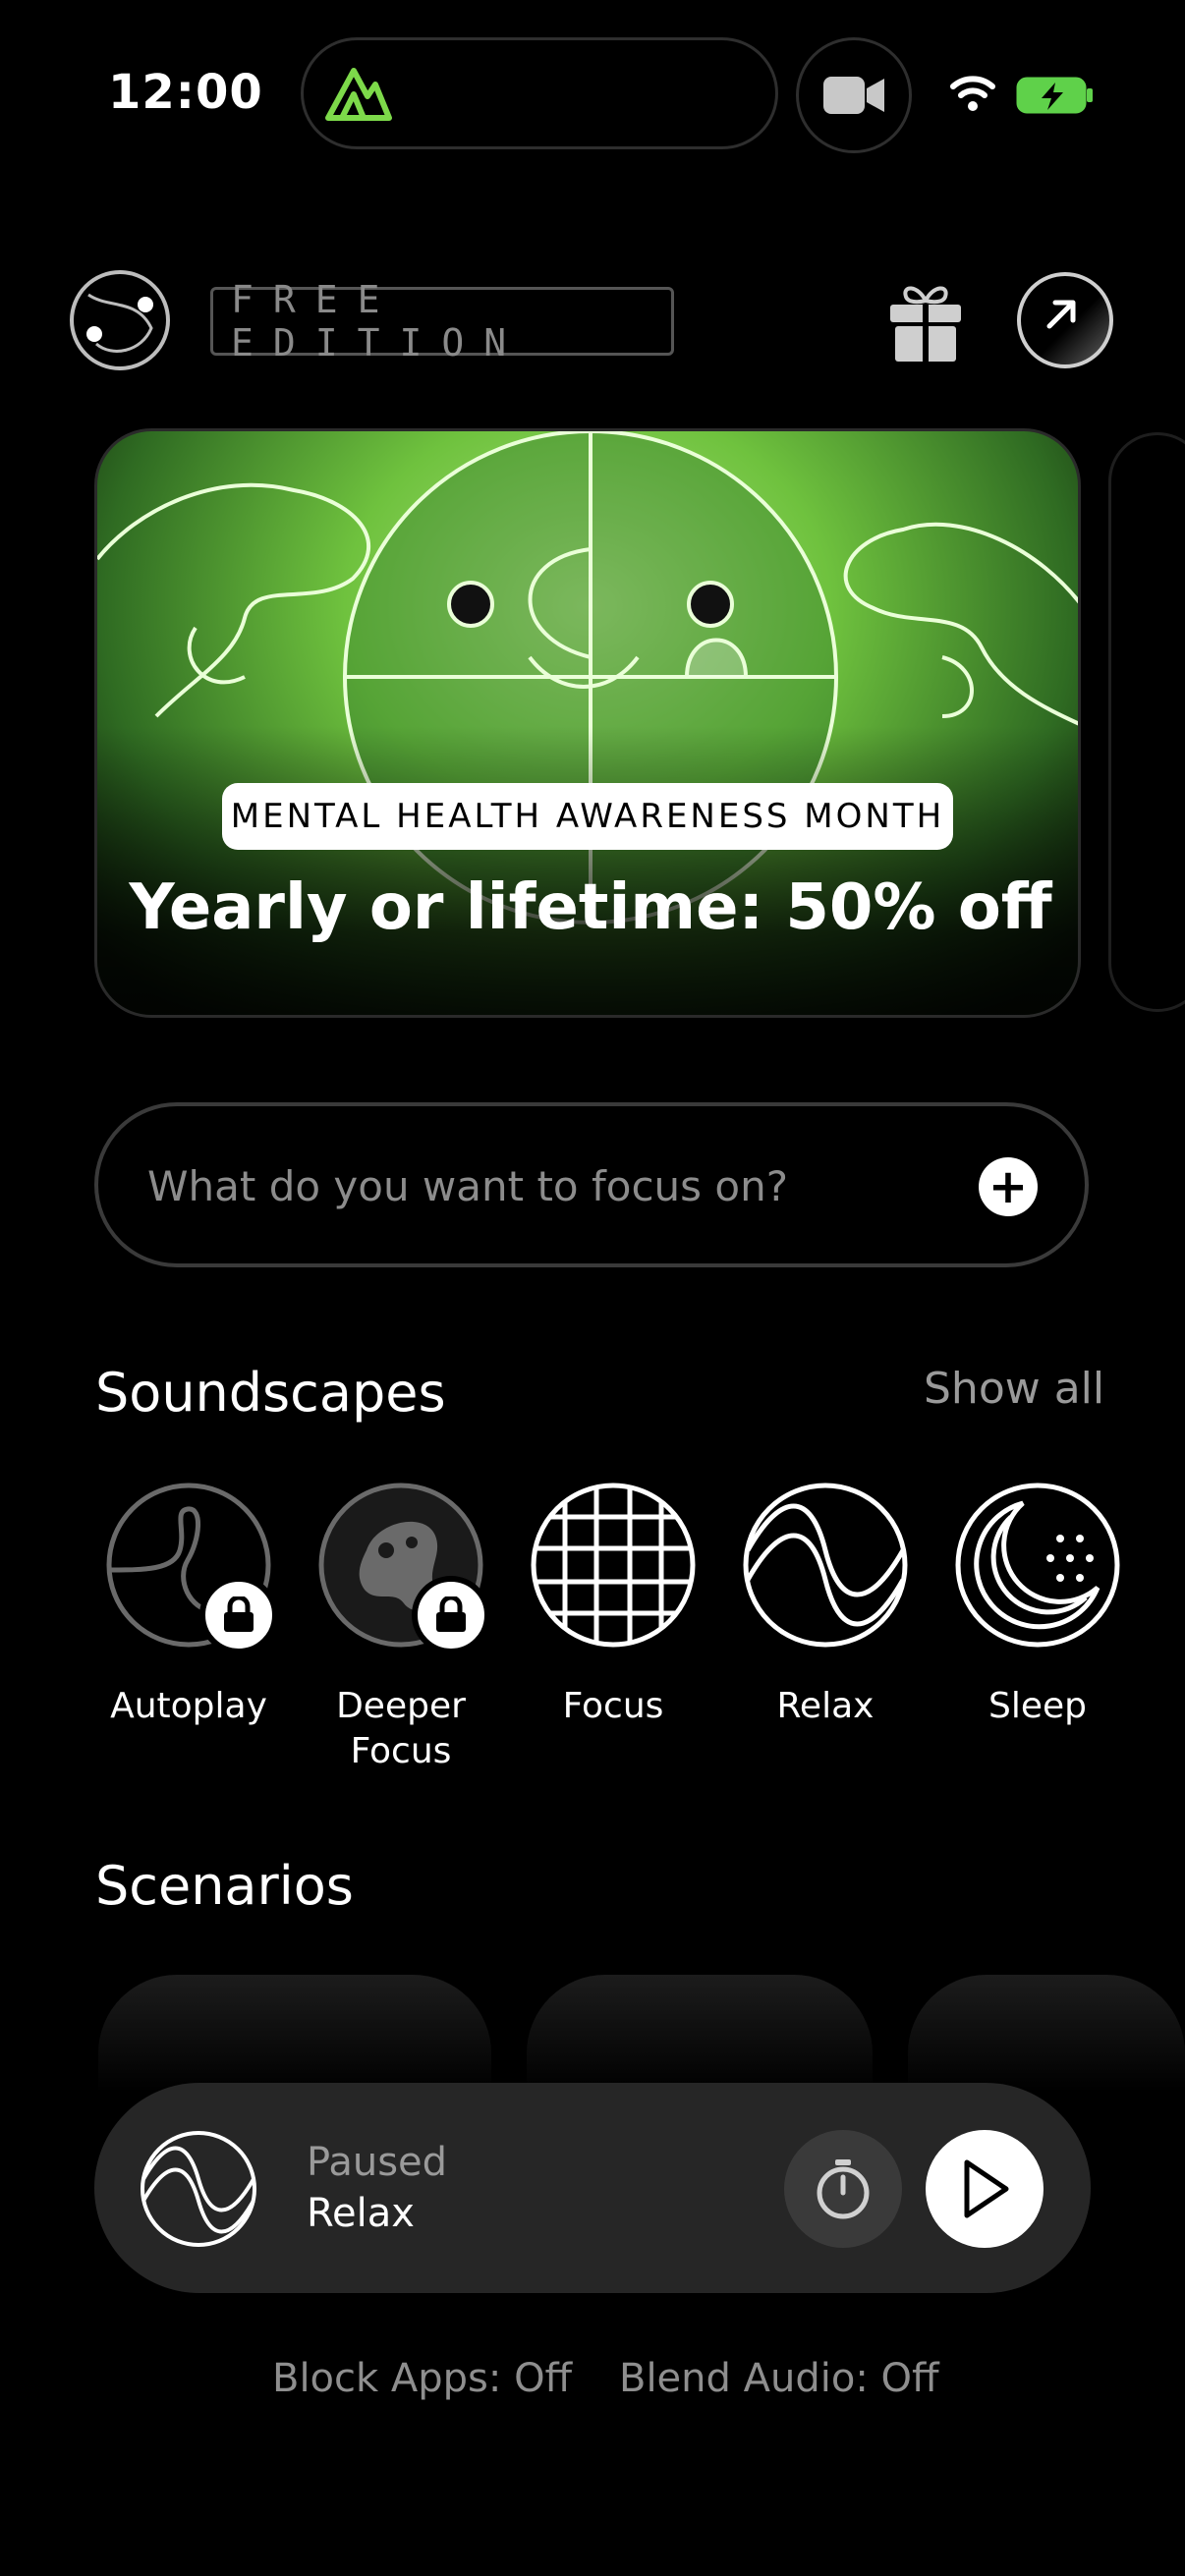 The height and width of the screenshot is (2576, 1185). I want to click on player-track-name: Relax, so click(361, 2213).